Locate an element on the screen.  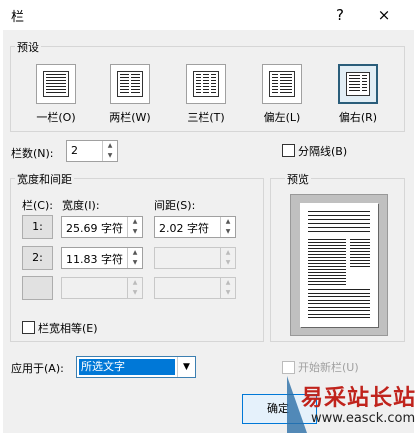
column-number-button is located at coordinates (37, 288).